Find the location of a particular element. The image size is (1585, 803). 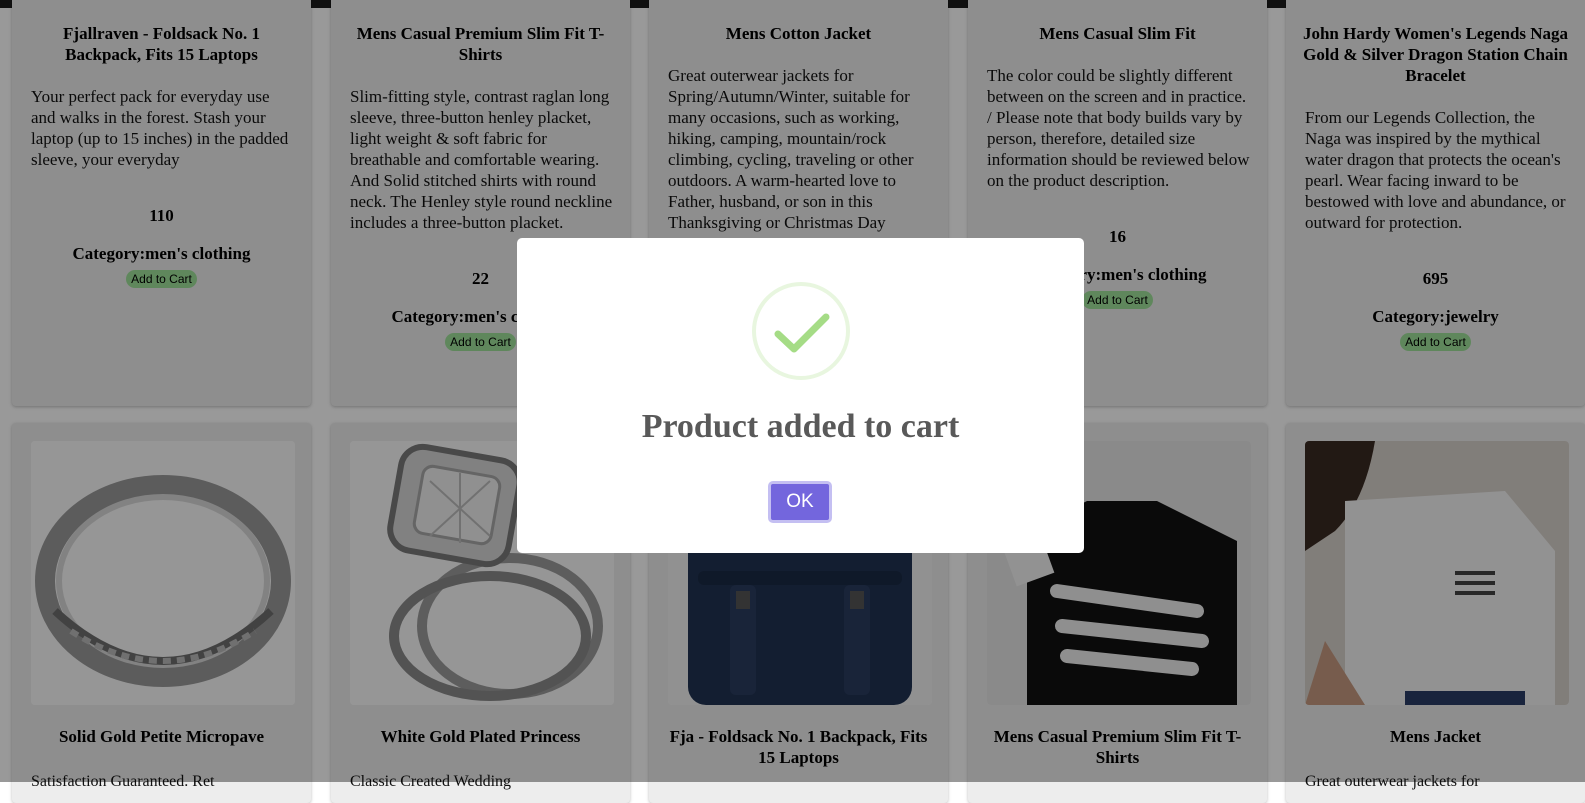

ok-button: OK is located at coordinates (800, 502).